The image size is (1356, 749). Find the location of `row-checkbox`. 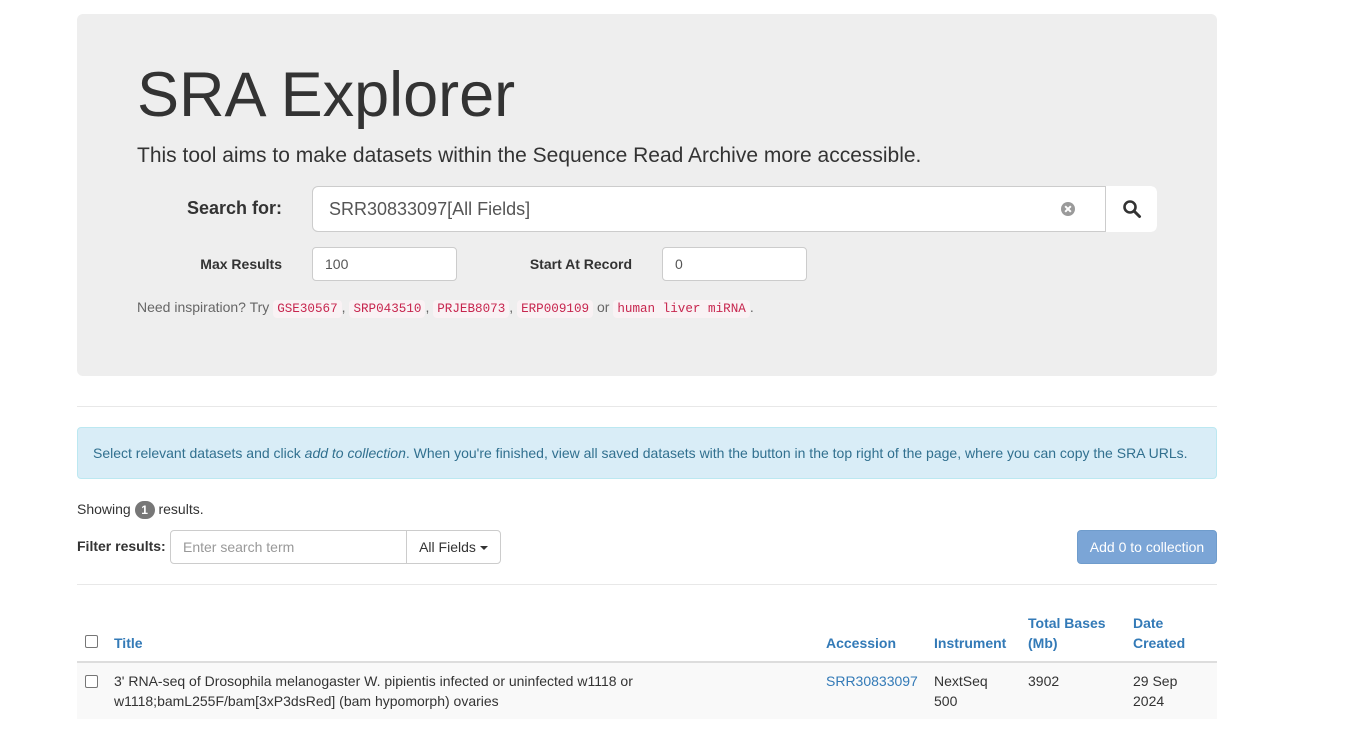

row-checkbox is located at coordinates (91, 681).